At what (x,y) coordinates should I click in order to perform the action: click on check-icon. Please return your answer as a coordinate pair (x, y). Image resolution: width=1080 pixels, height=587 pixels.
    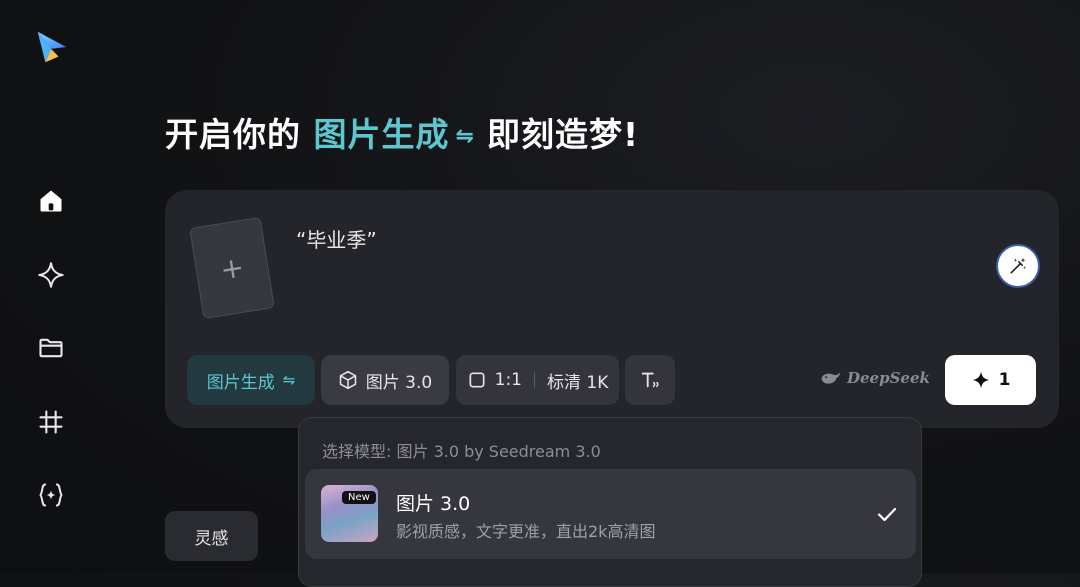
    Looking at the image, I should click on (887, 516).